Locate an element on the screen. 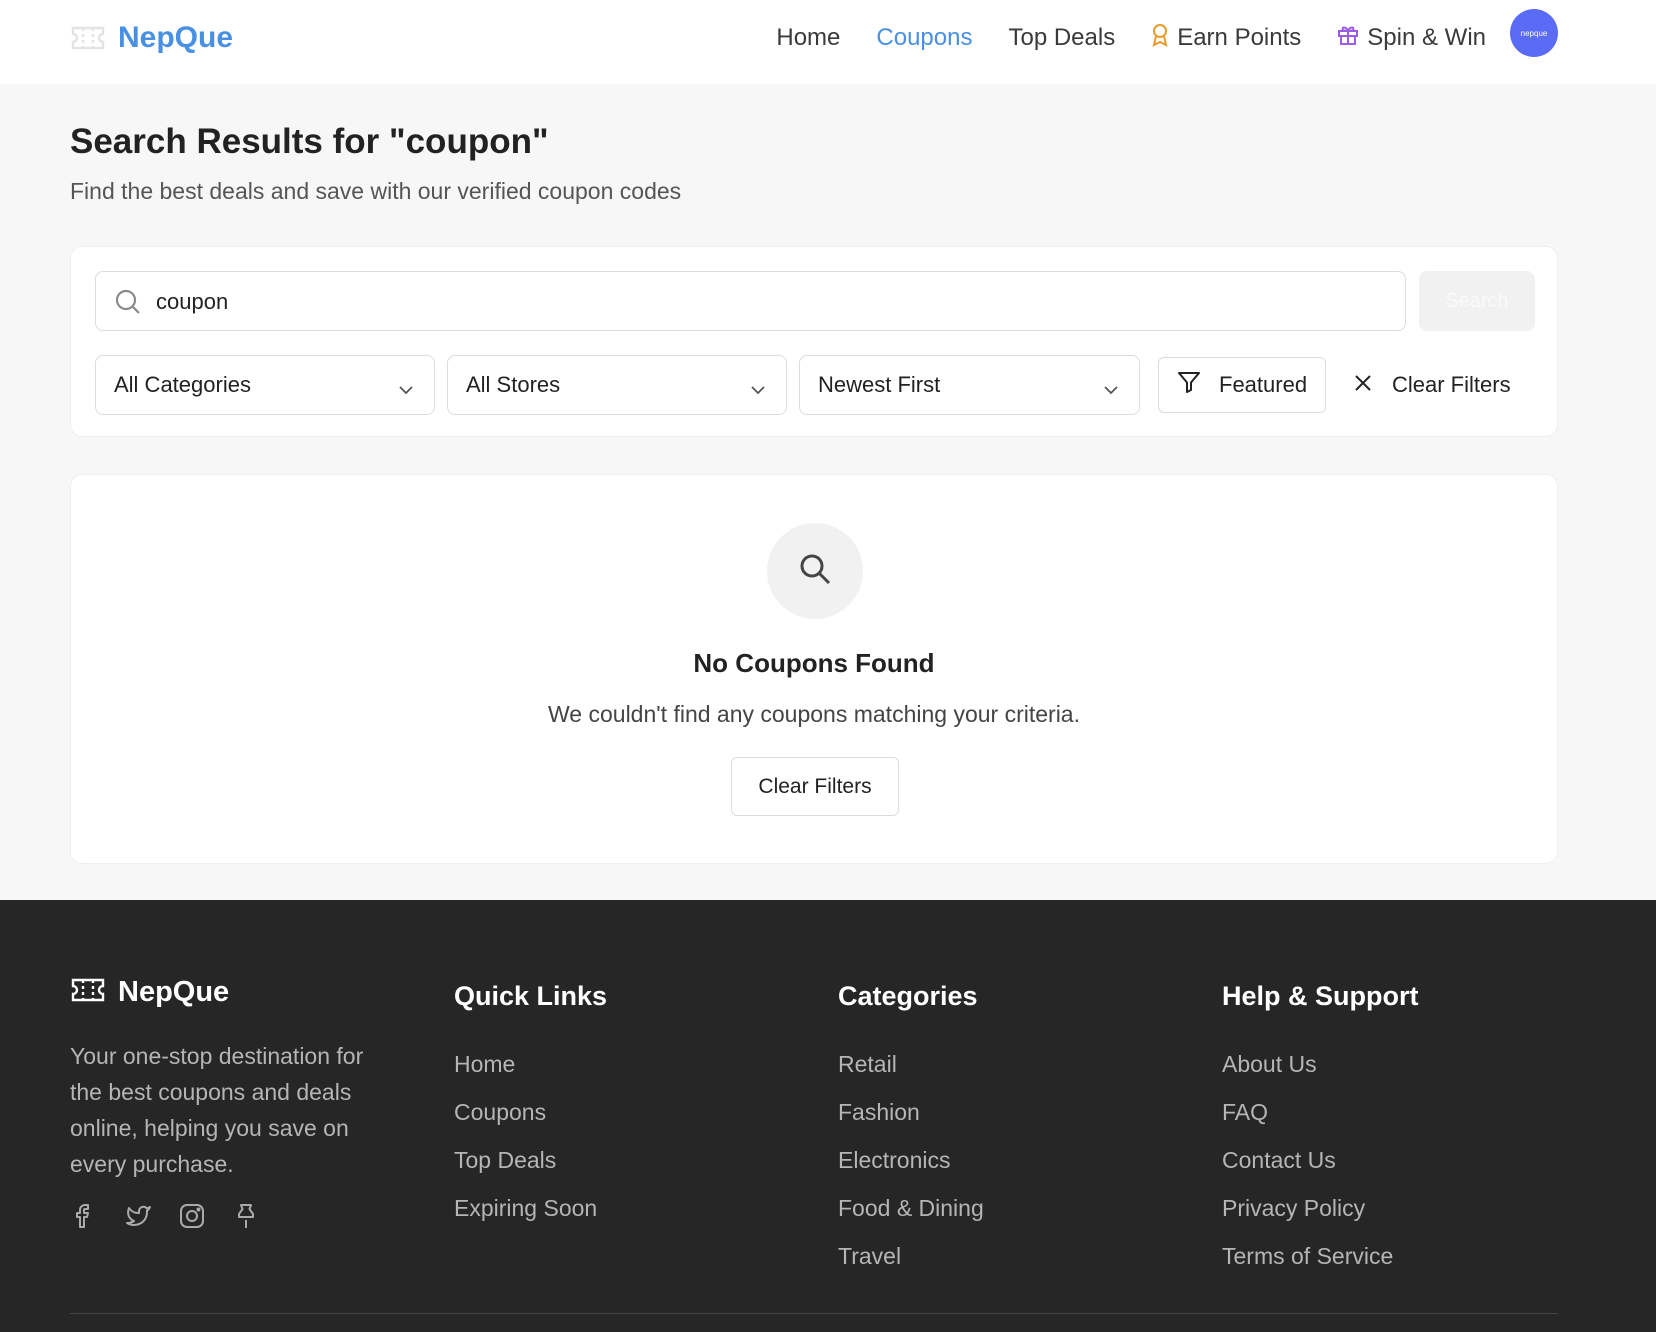  footer-link-retail: Retail is located at coordinates (911, 1064).